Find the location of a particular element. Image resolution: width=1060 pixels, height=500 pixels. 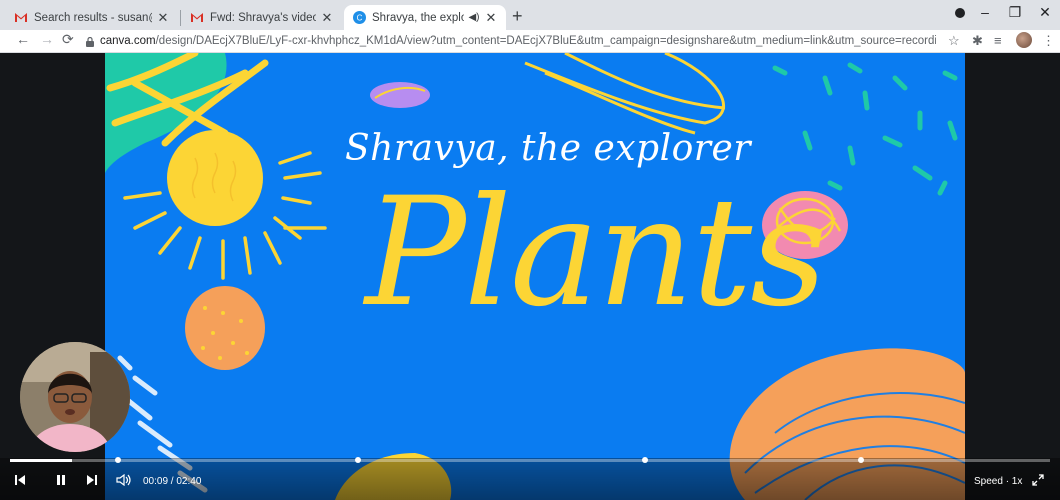

profile-avatar is located at coordinates (1024, 40).